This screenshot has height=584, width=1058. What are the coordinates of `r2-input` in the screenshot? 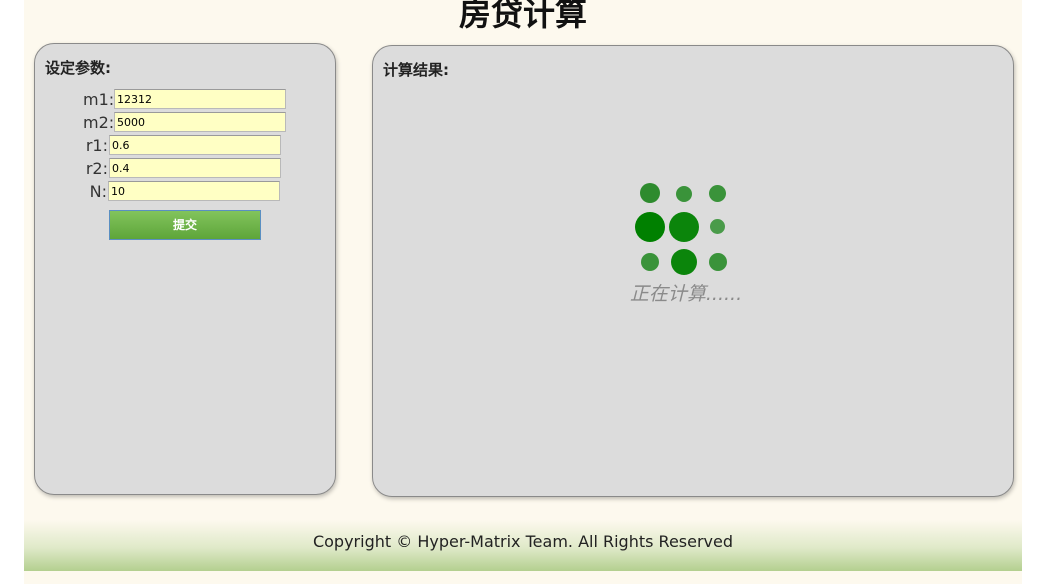 It's located at (195, 168).